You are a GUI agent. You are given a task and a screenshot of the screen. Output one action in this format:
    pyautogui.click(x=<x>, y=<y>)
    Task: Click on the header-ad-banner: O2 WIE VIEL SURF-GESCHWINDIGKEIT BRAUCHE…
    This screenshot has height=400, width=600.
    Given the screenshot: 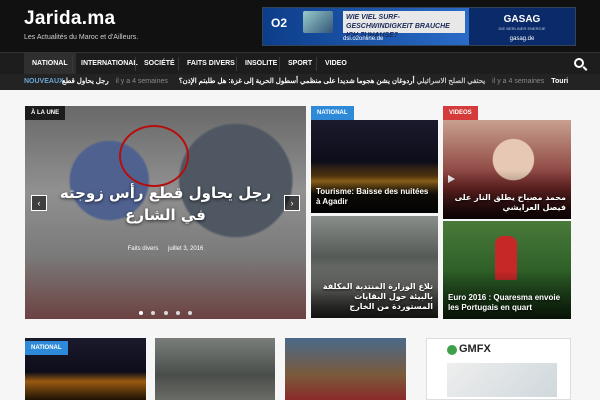 What is the action you would take?
    pyautogui.click(x=419, y=26)
    